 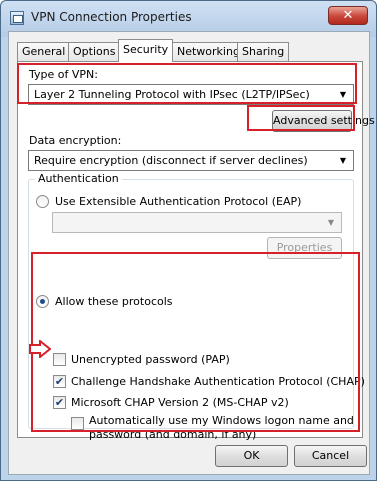 What do you see at coordinates (17, 18) in the screenshot?
I see `network-connection-icon` at bounding box center [17, 18].